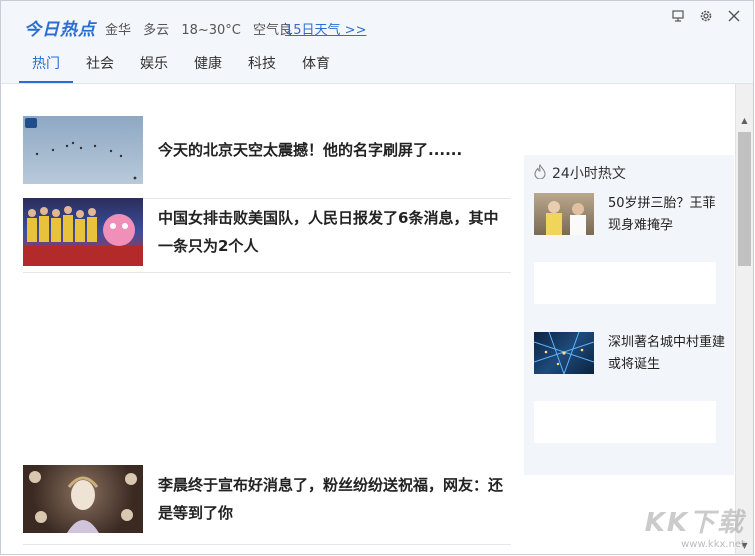 This screenshot has height=556, width=755. What do you see at coordinates (744, 319) in the screenshot?
I see `vertical-scrollbar: ▲ ▼` at bounding box center [744, 319].